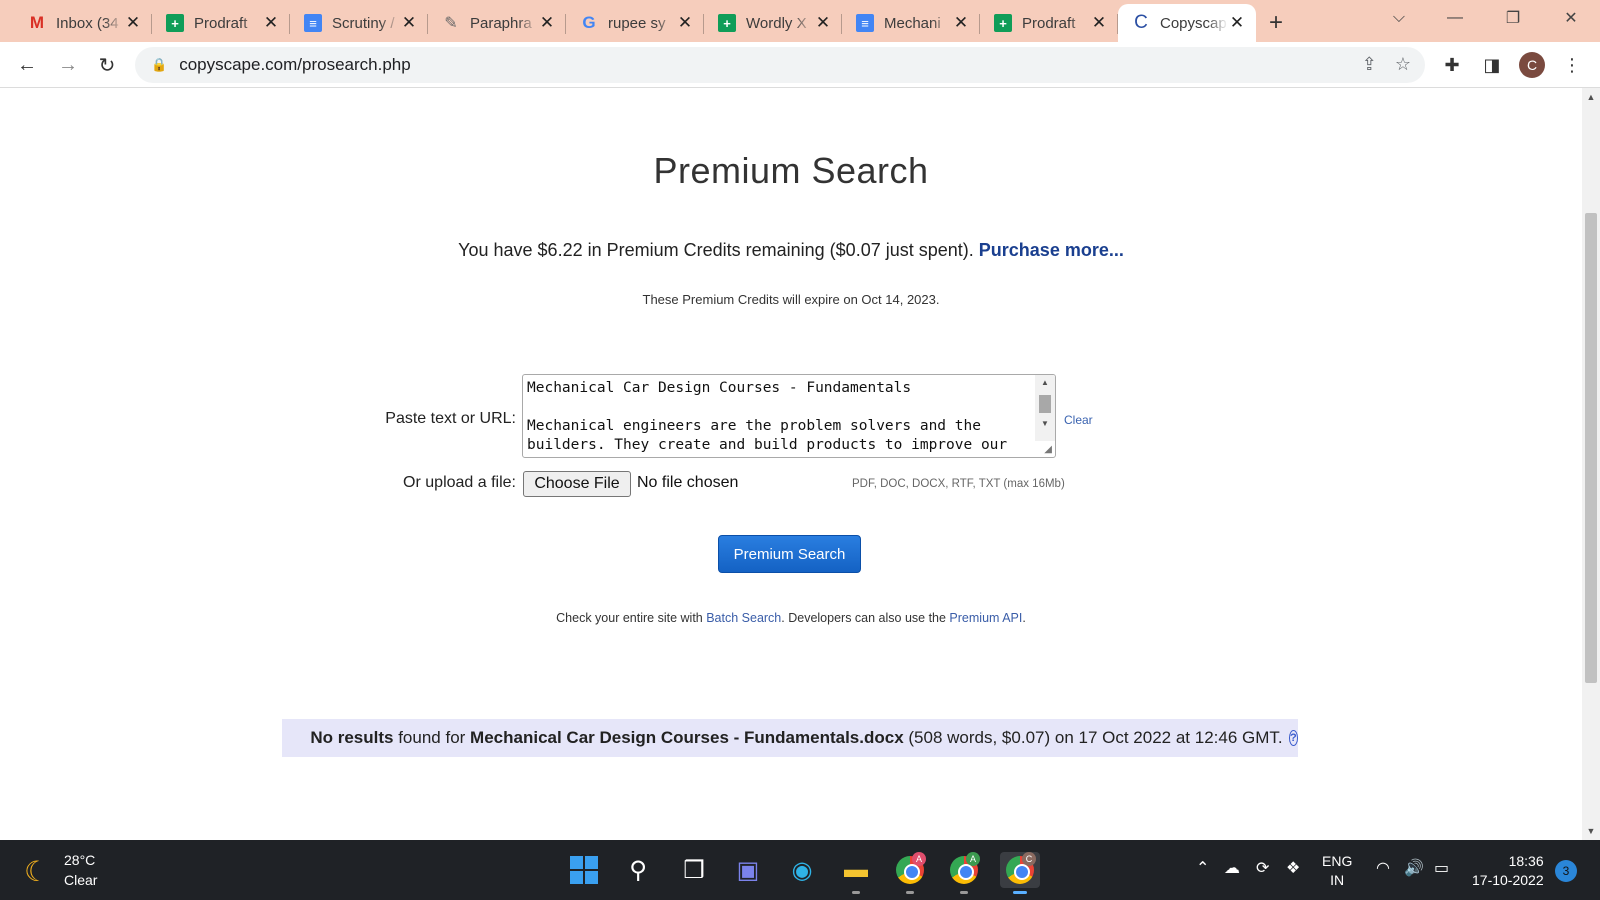  What do you see at coordinates (36, 871) in the screenshot?
I see `moon-icon: ☾` at bounding box center [36, 871].